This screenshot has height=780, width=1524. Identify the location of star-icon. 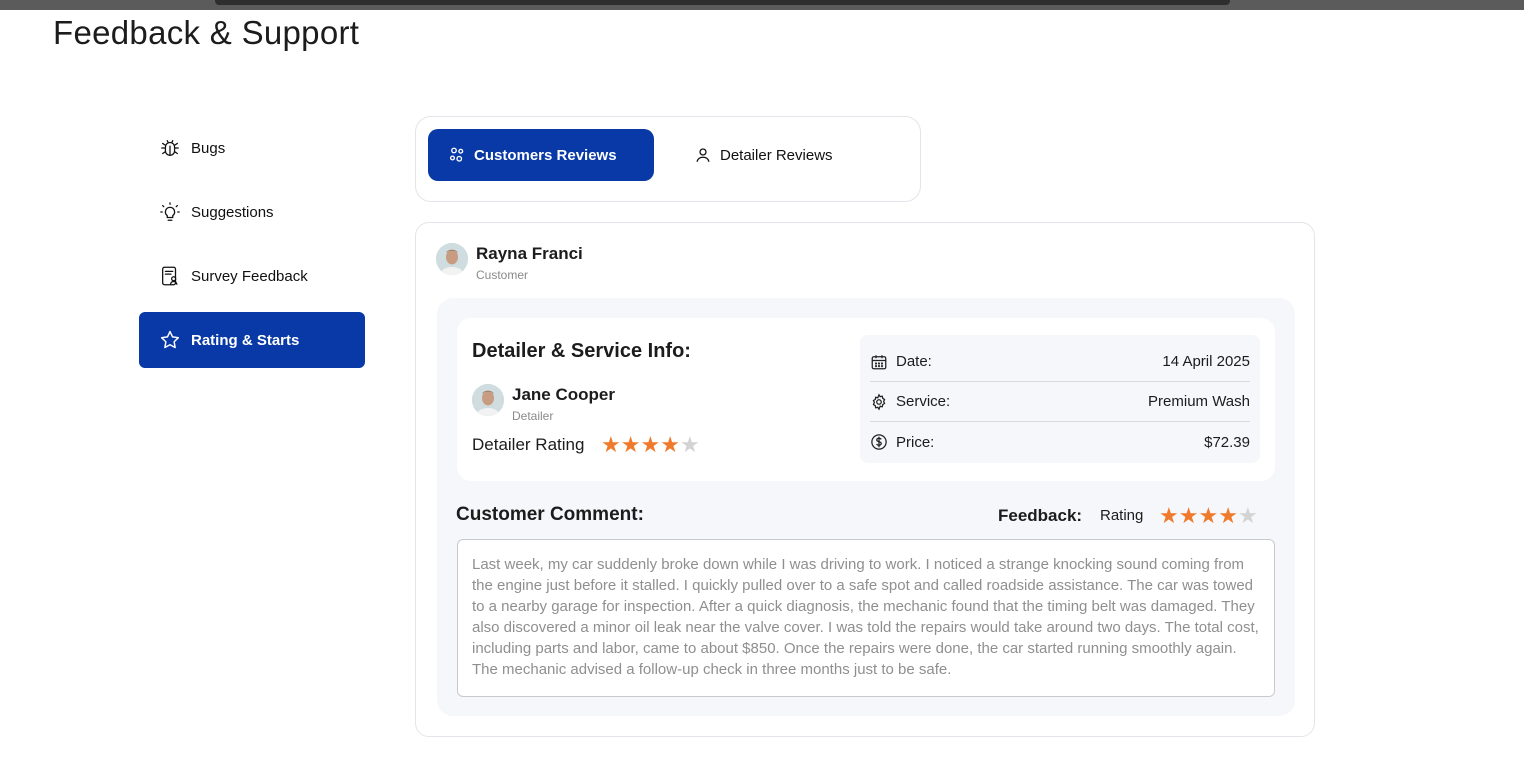
(170, 340).